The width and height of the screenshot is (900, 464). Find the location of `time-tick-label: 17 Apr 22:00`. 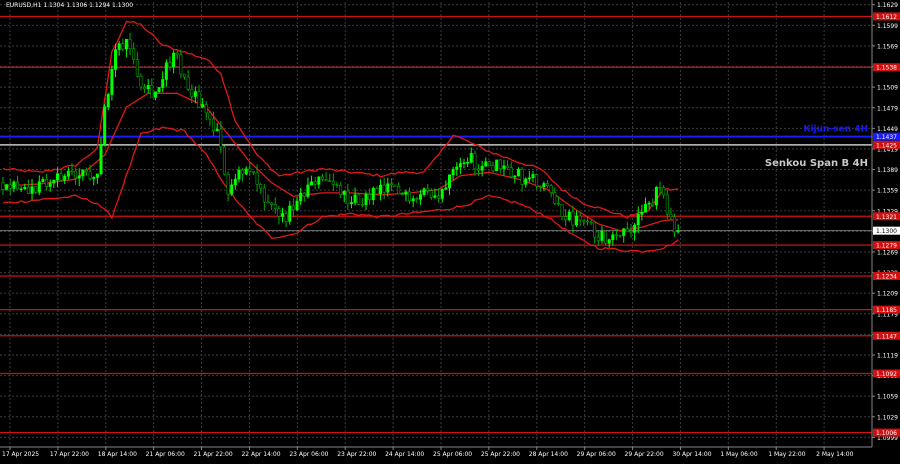

time-tick-label: 17 Apr 22:00 is located at coordinates (69, 454).